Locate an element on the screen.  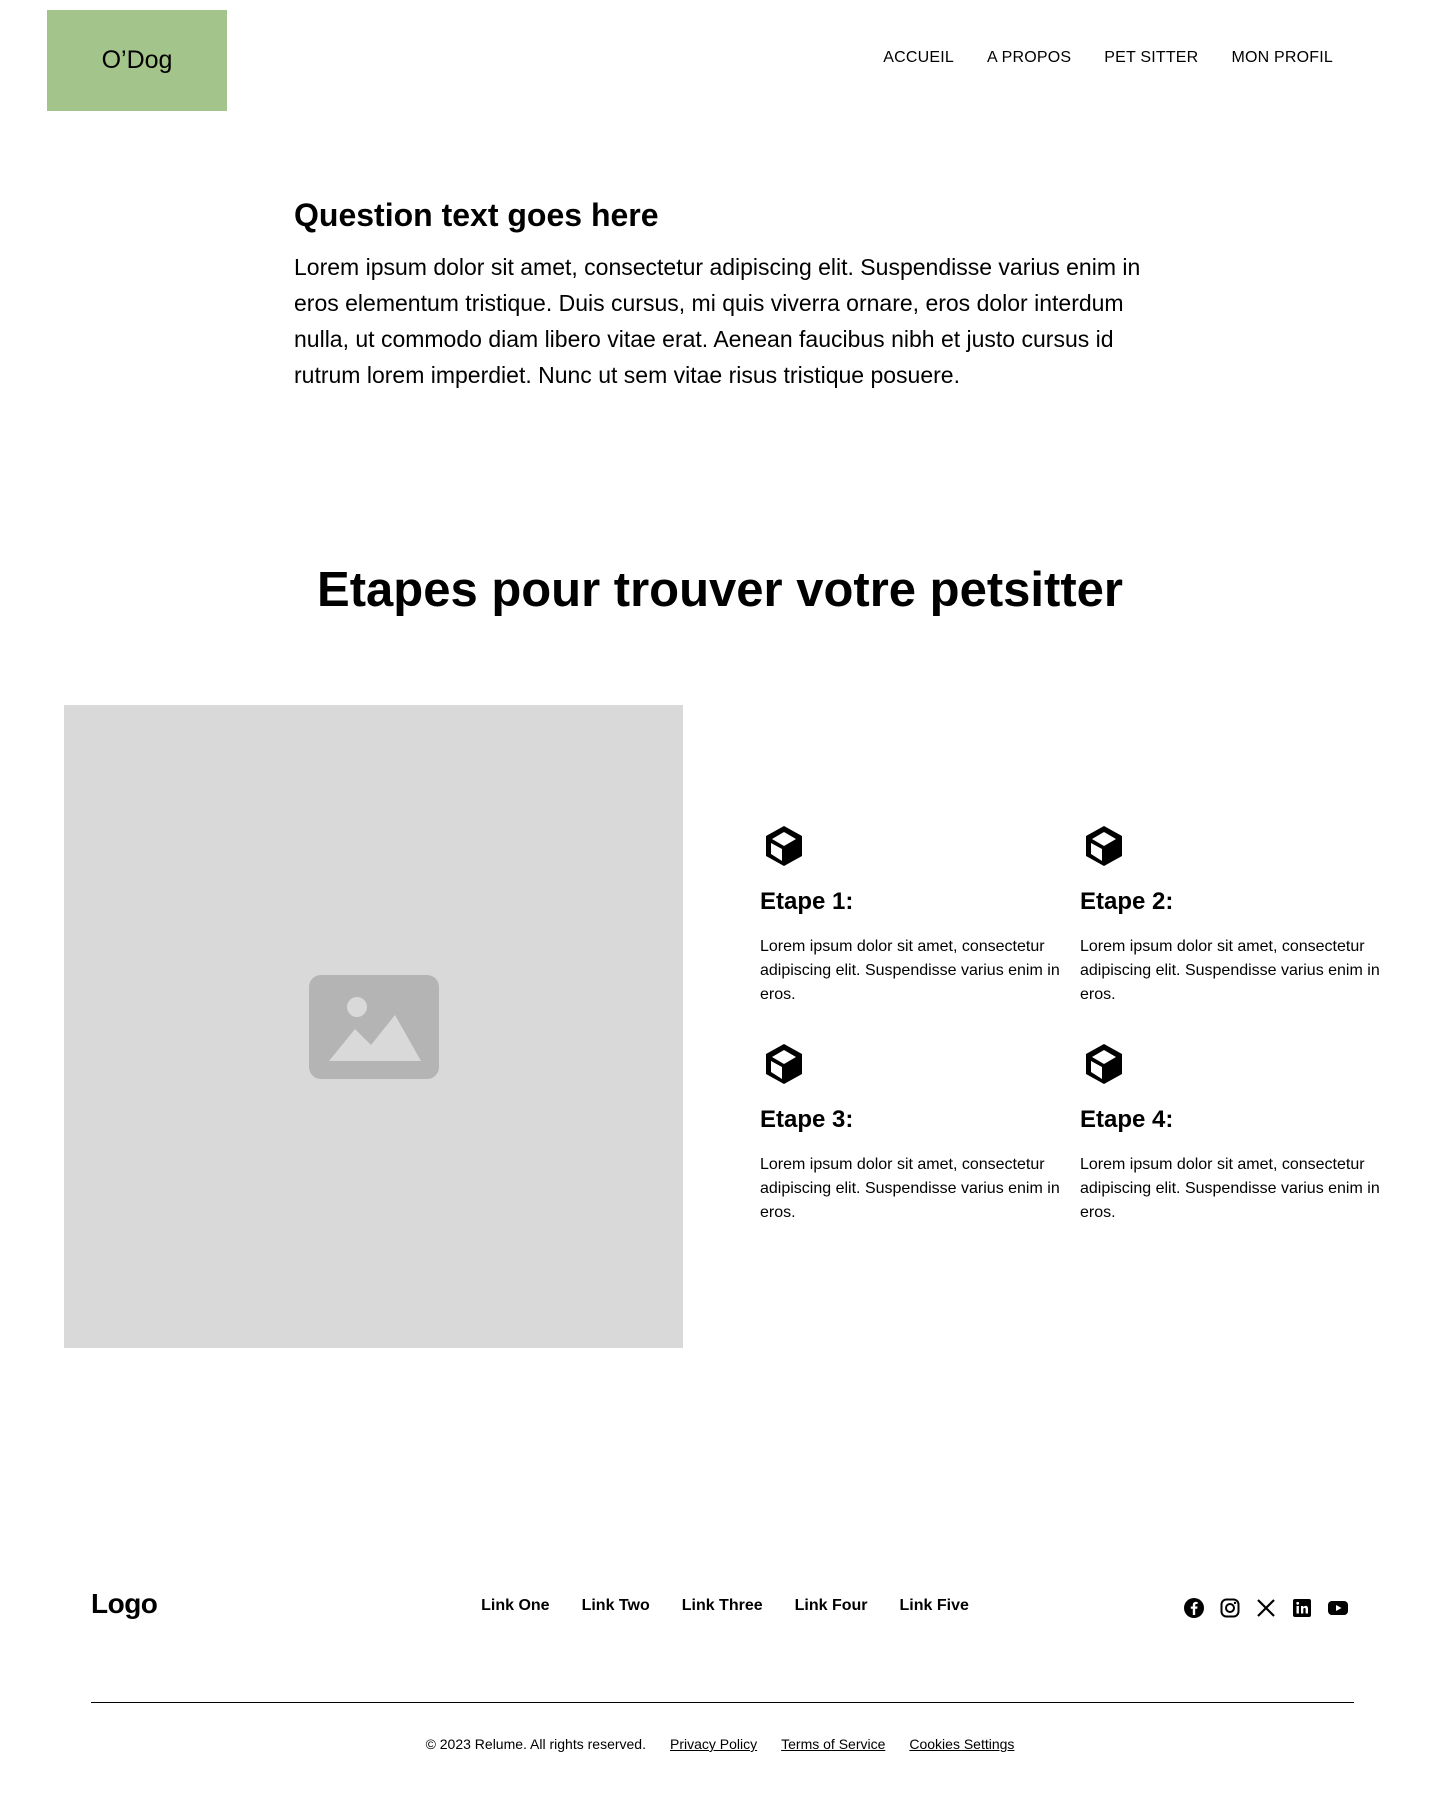
footer-link: Link Four is located at coordinates (831, 1606).